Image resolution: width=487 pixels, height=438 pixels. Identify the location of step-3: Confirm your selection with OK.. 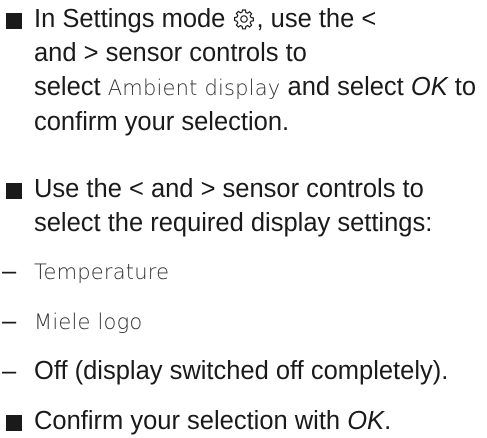
(240, 421).